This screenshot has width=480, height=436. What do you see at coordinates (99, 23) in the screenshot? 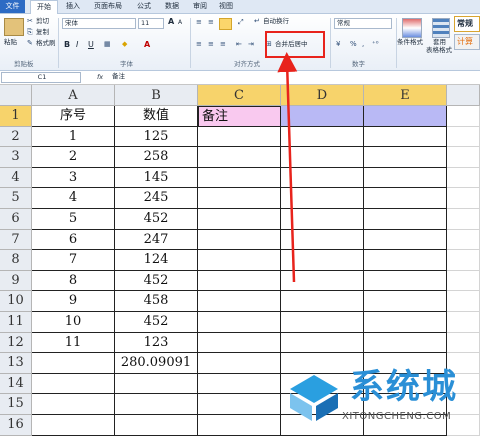
I see `font-name-select: 宋体` at bounding box center [99, 23].